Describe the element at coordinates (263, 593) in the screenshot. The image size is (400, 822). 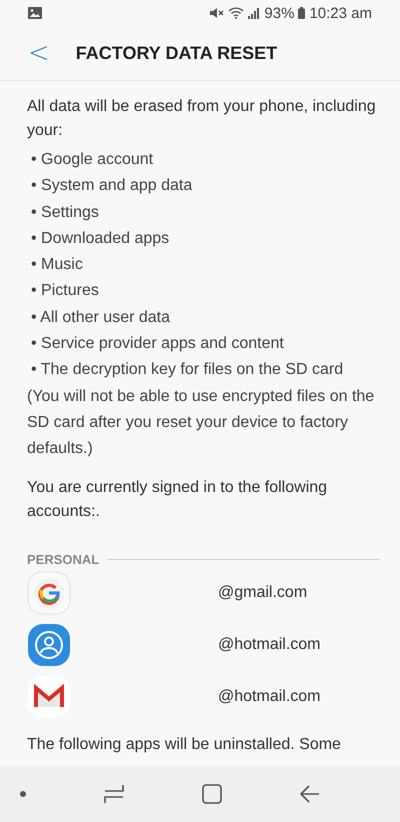
I see `account-email: @gmail.com` at that location.